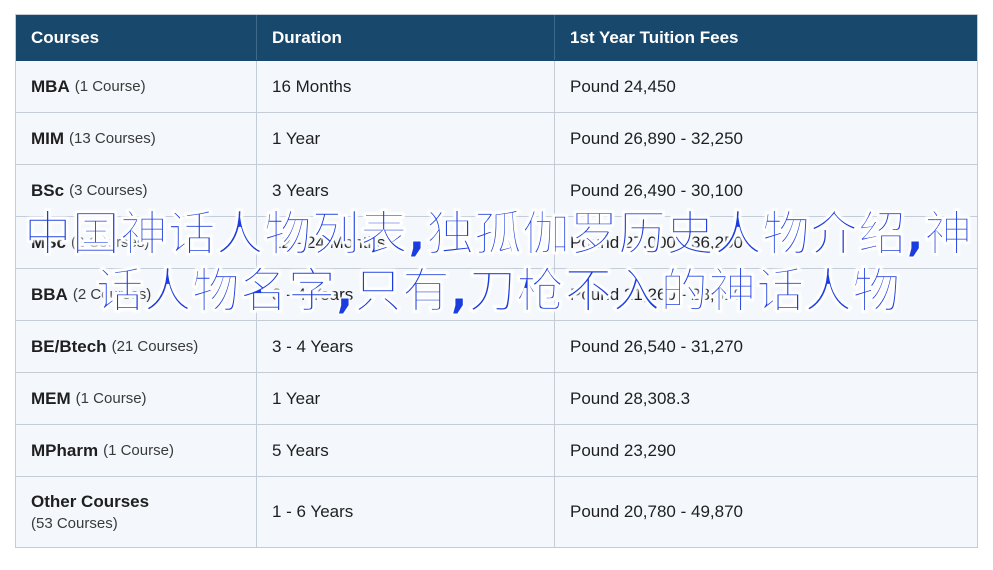  I want to click on header-fees: 1st Year Tuition Fees, so click(654, 37).